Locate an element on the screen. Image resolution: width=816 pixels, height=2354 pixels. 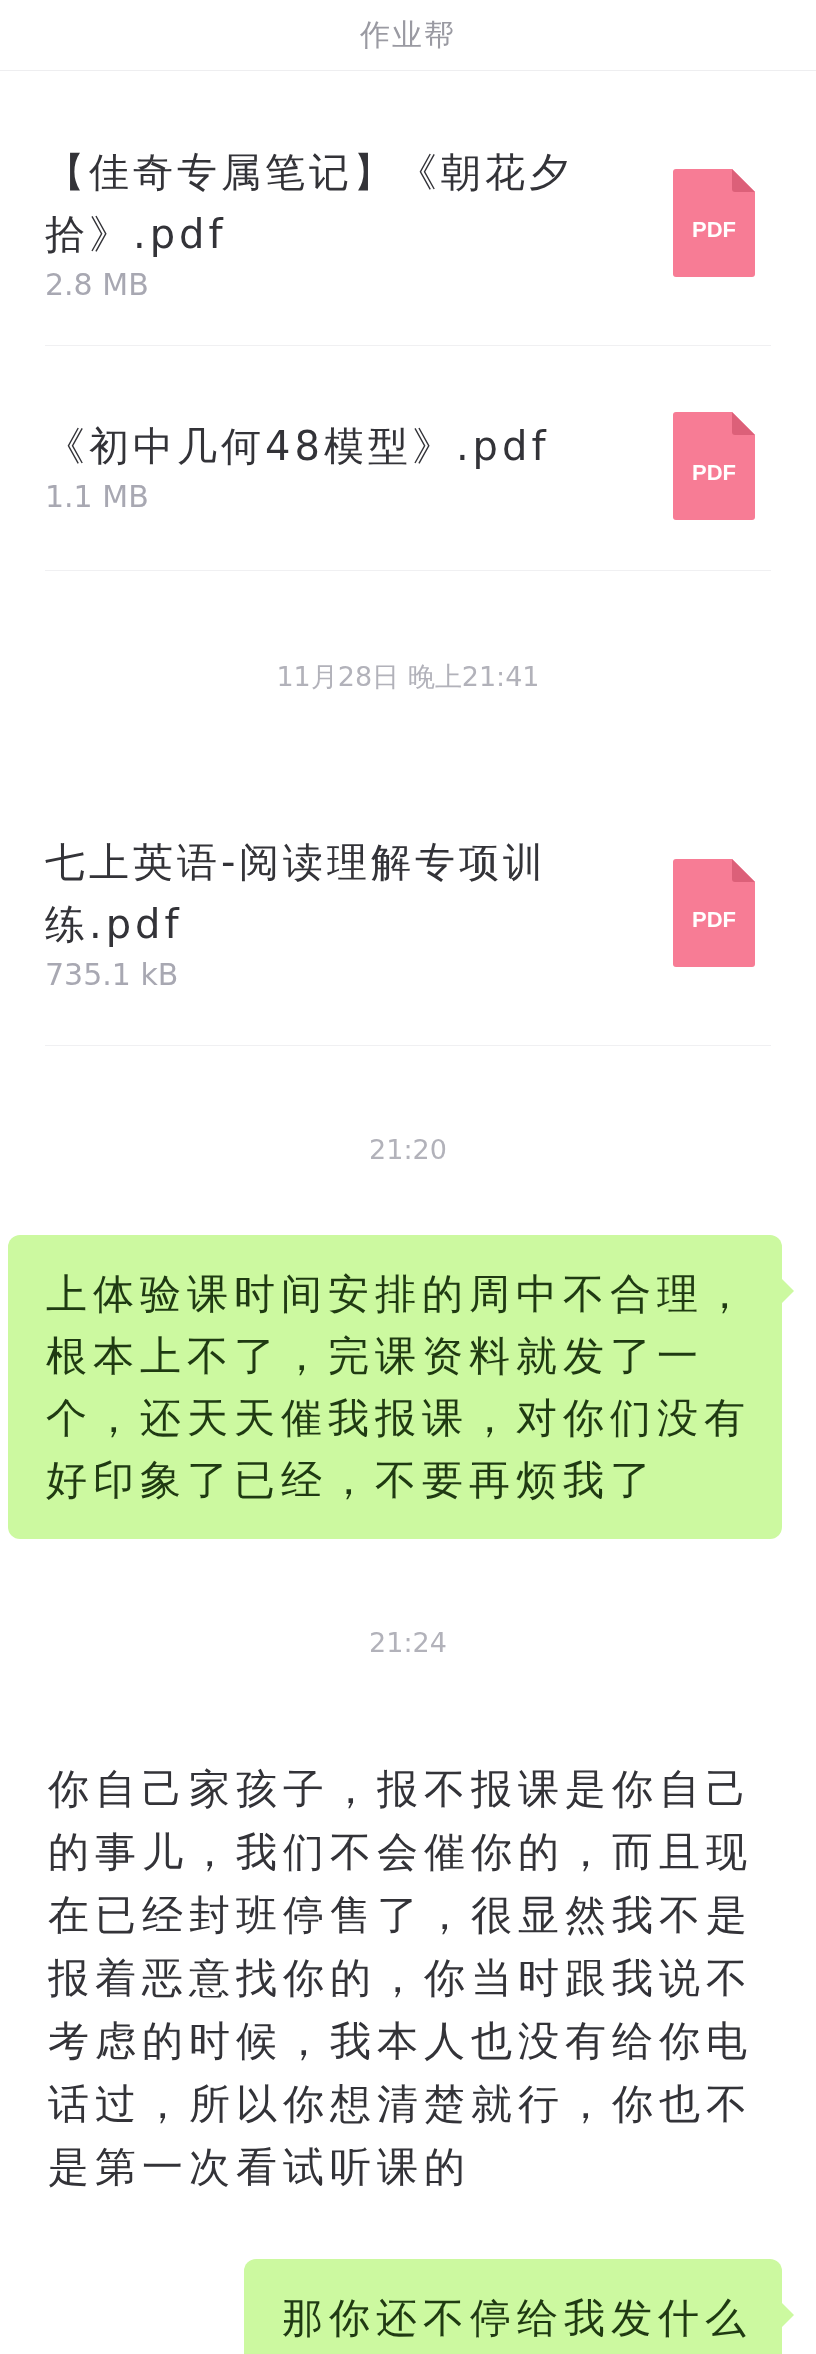
timestamp: 21:20 is located at coordinates (408, 1150).